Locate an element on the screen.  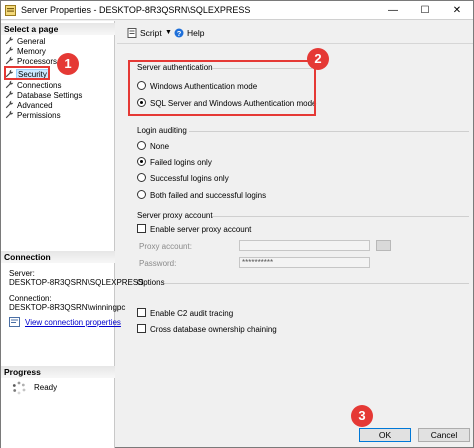
audit-none-radio: None is located at coordinates (153, 146).